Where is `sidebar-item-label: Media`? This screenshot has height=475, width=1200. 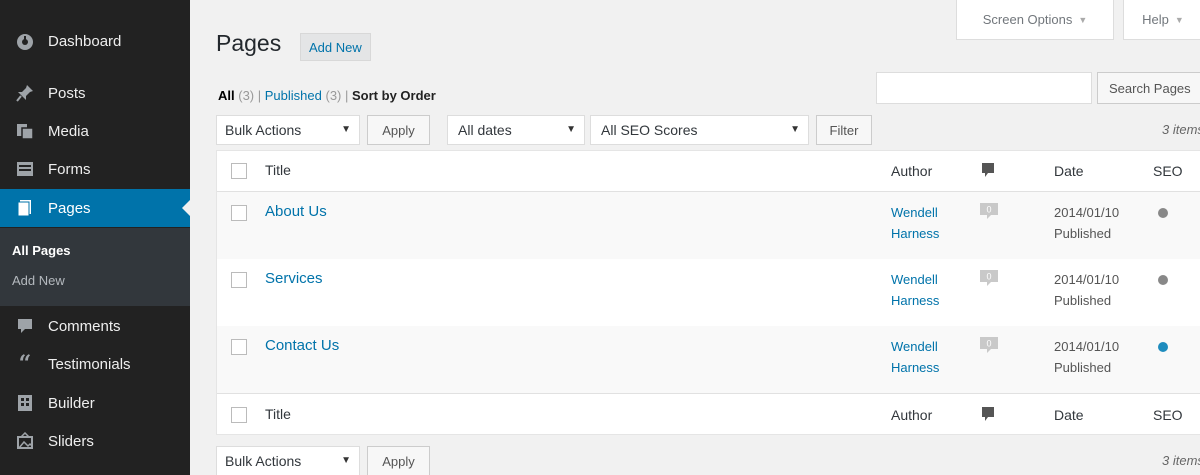 sidebar-item-label: Media is located at coordinates (68, 131).